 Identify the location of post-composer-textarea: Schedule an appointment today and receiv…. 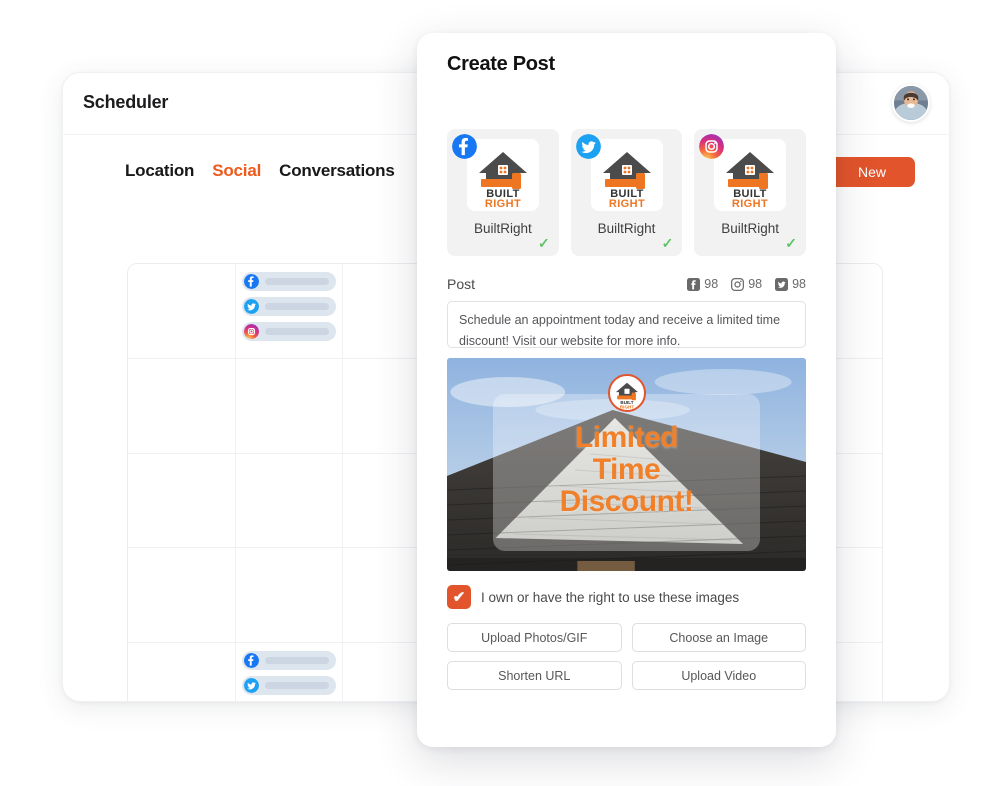
(626, 324).